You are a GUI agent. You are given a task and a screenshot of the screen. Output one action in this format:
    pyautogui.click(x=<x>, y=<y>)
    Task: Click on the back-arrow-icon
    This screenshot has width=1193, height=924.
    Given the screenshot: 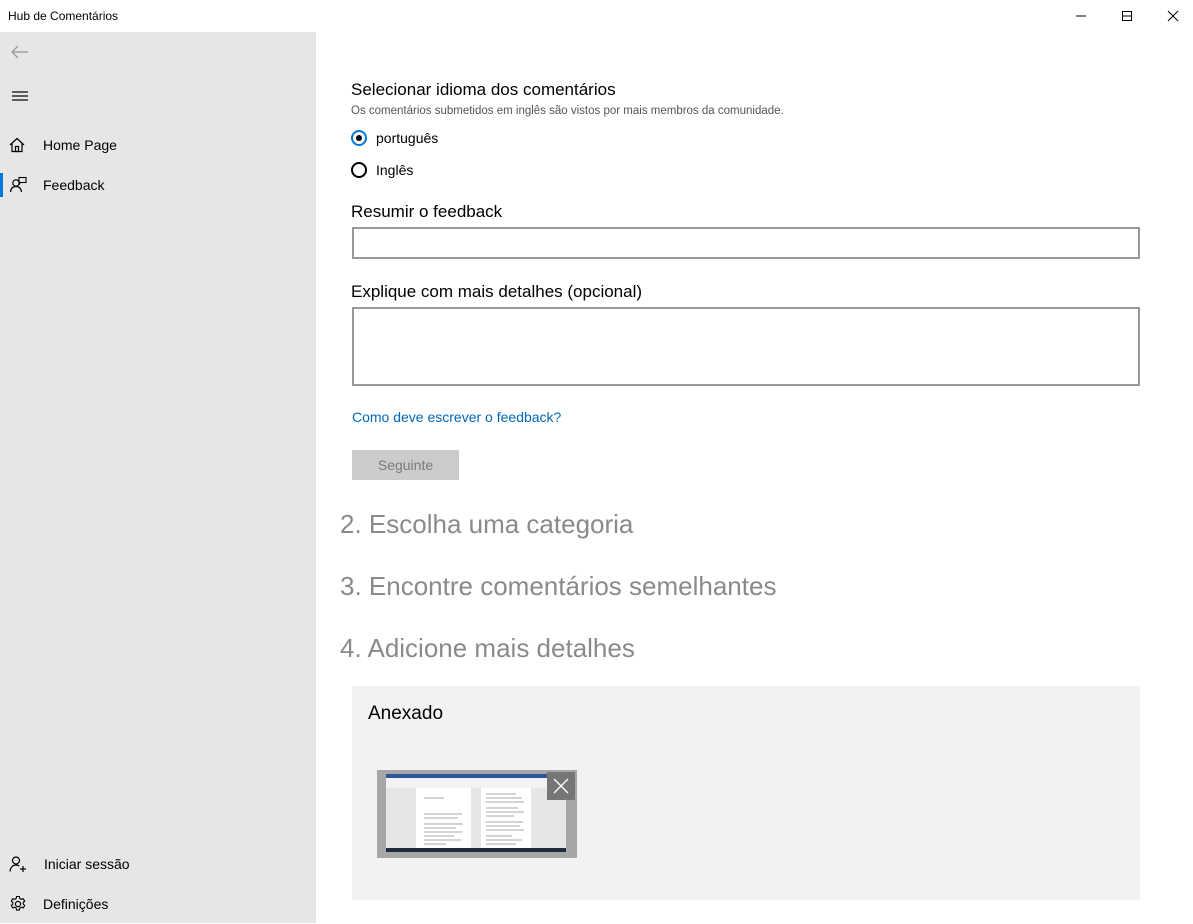 What is the action you would take?
    pyautogui.click(x=19, y=52)
    